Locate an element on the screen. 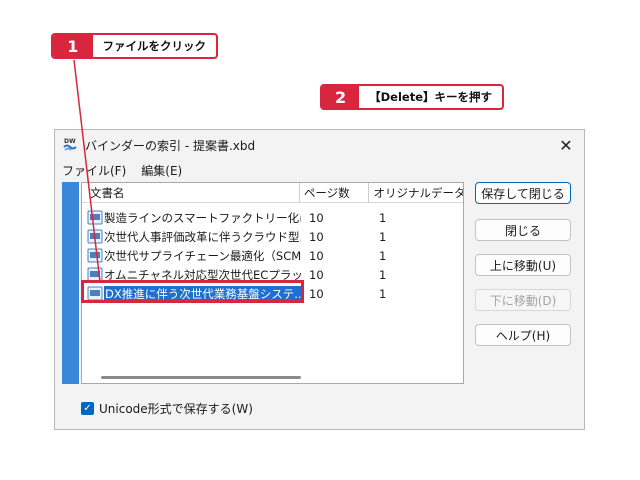 The image size is (640, 480). window-title: バインダーの索引 - 提案書.xbd is located at coordinates (170, 146).